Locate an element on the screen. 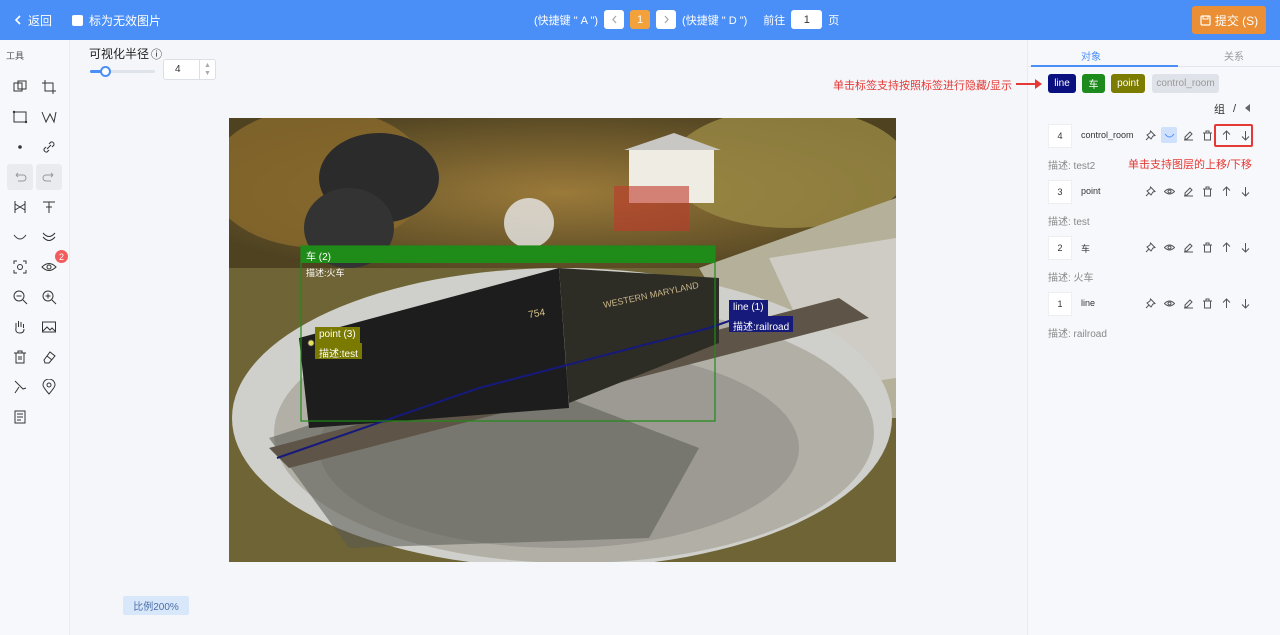 Image resolution: width=1280 pixels, height=635 pixels. location-tool-button is located at coordinates (49, 387).